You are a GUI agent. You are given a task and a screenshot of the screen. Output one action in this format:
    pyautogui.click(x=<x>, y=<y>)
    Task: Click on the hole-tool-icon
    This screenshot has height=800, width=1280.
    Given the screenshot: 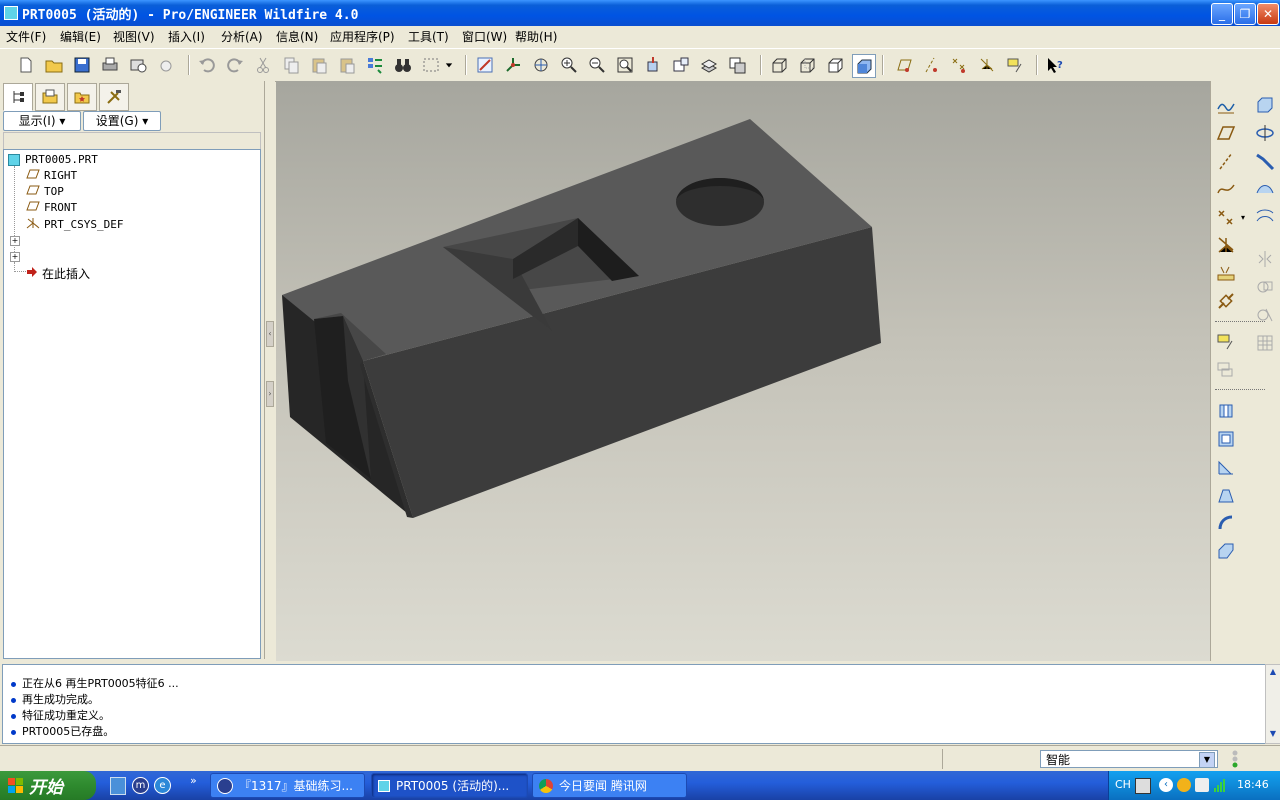 What is the action you would take?
    pyautogui.click(x=1226, y=411)
    